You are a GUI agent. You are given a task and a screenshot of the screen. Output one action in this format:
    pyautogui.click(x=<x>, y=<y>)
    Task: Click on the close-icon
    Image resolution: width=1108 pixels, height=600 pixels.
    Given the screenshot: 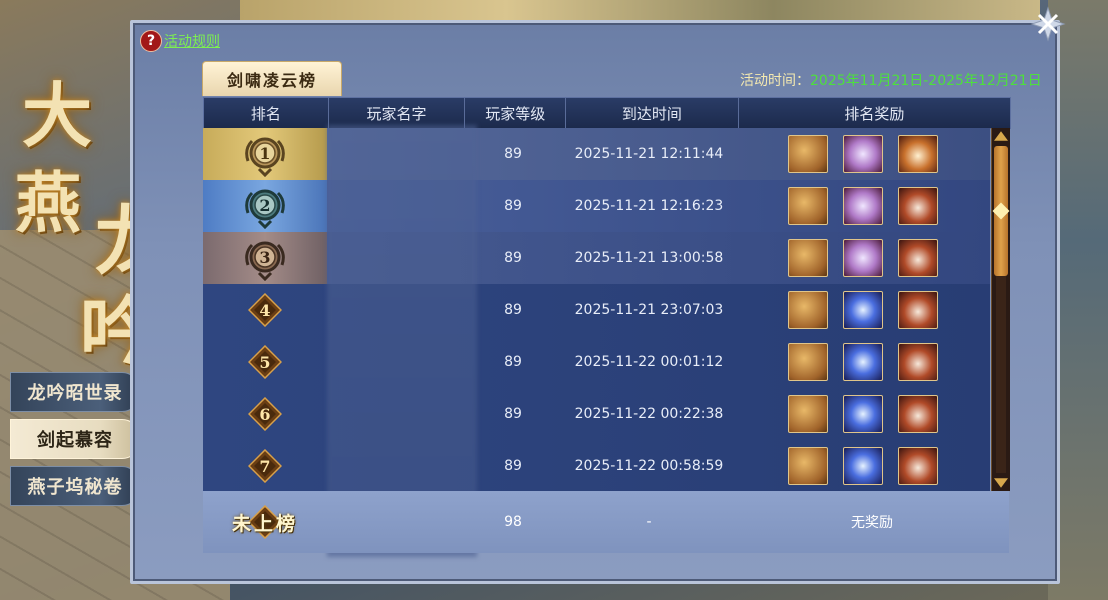 What is the action you would take?
    pyautogui.click(x=1048, y=24)
    